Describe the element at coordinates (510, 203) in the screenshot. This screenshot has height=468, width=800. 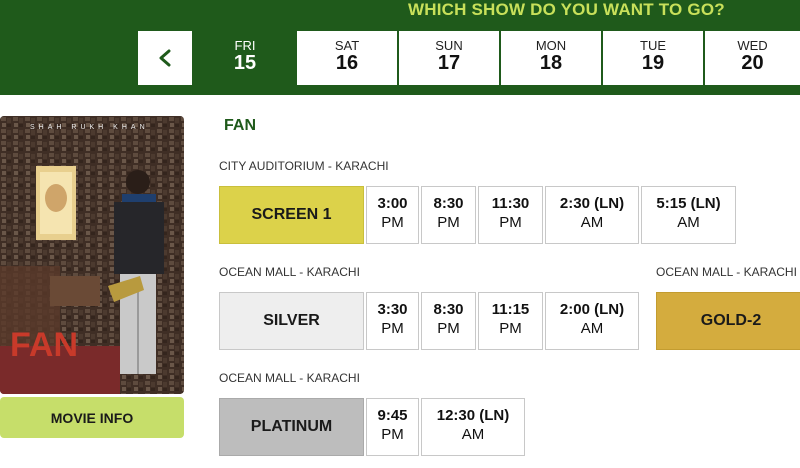
I see `showtime-time: 11:30` at that location.